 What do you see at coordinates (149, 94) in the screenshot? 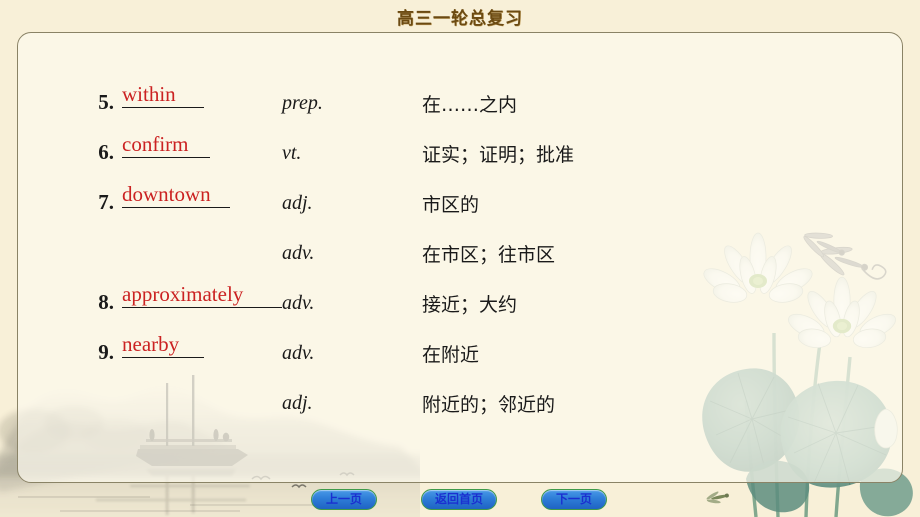
I see `answer-word: within` at bounding box center [149, 94].